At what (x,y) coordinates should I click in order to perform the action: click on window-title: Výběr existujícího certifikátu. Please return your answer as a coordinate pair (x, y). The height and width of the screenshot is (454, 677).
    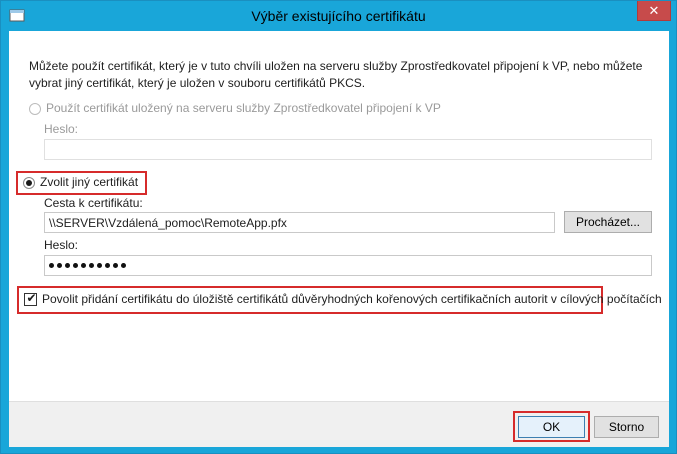
    Looking at the image, I should click on (338, 16).